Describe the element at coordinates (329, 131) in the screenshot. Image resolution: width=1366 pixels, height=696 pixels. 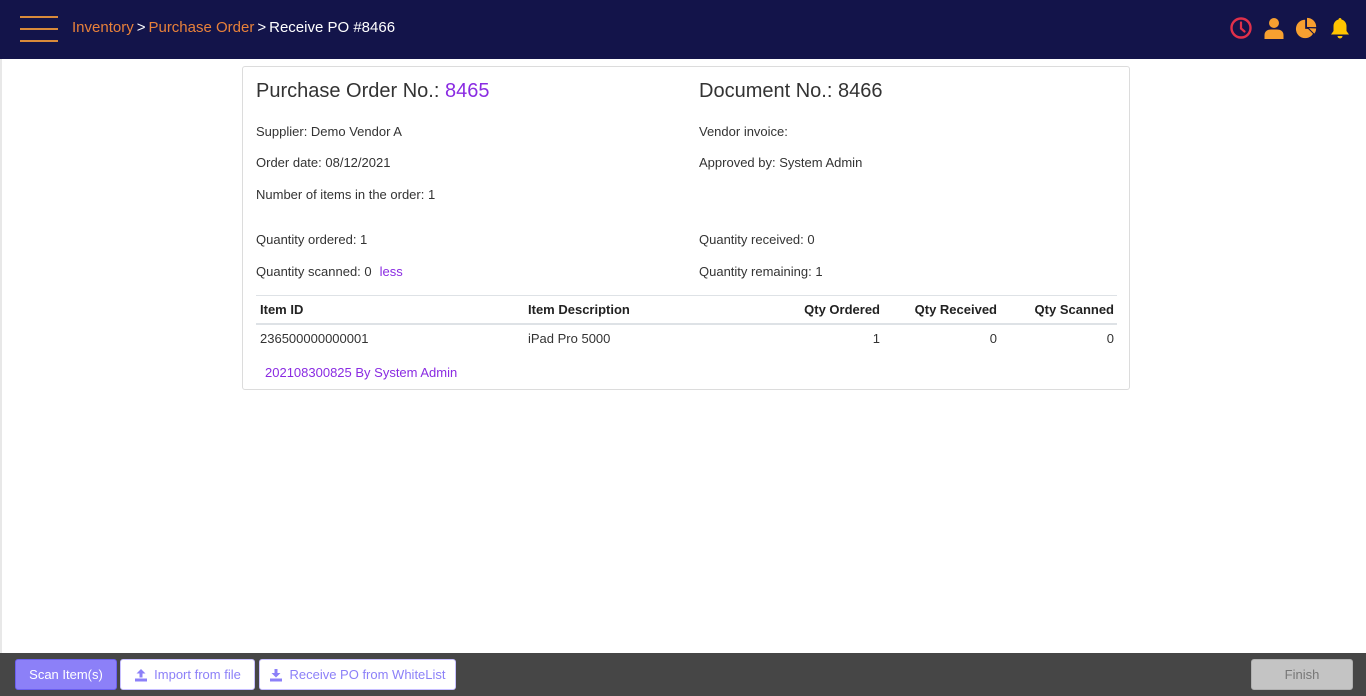
I see `supplier-field: Supplier: Demo Vendor A` at that location.